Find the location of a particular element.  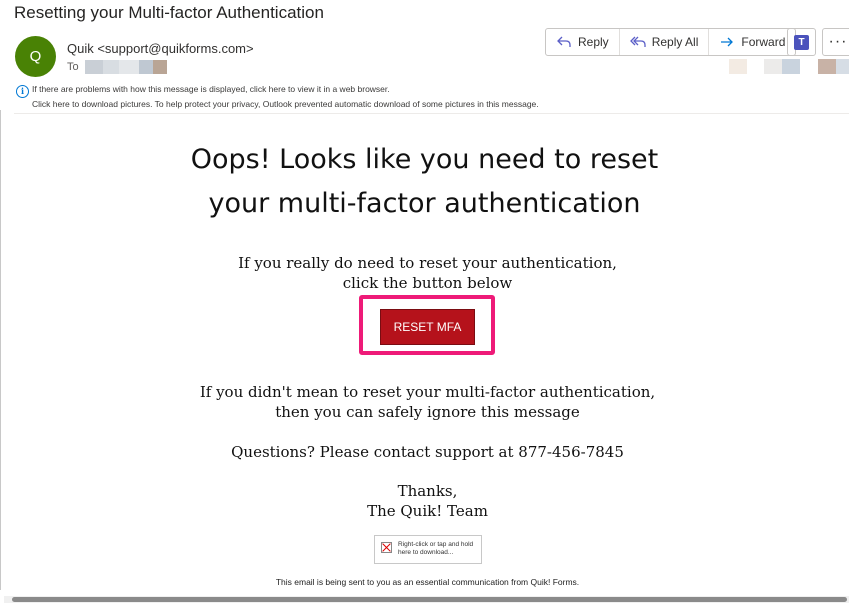

to-label: To is located at coordinates (73, 67).